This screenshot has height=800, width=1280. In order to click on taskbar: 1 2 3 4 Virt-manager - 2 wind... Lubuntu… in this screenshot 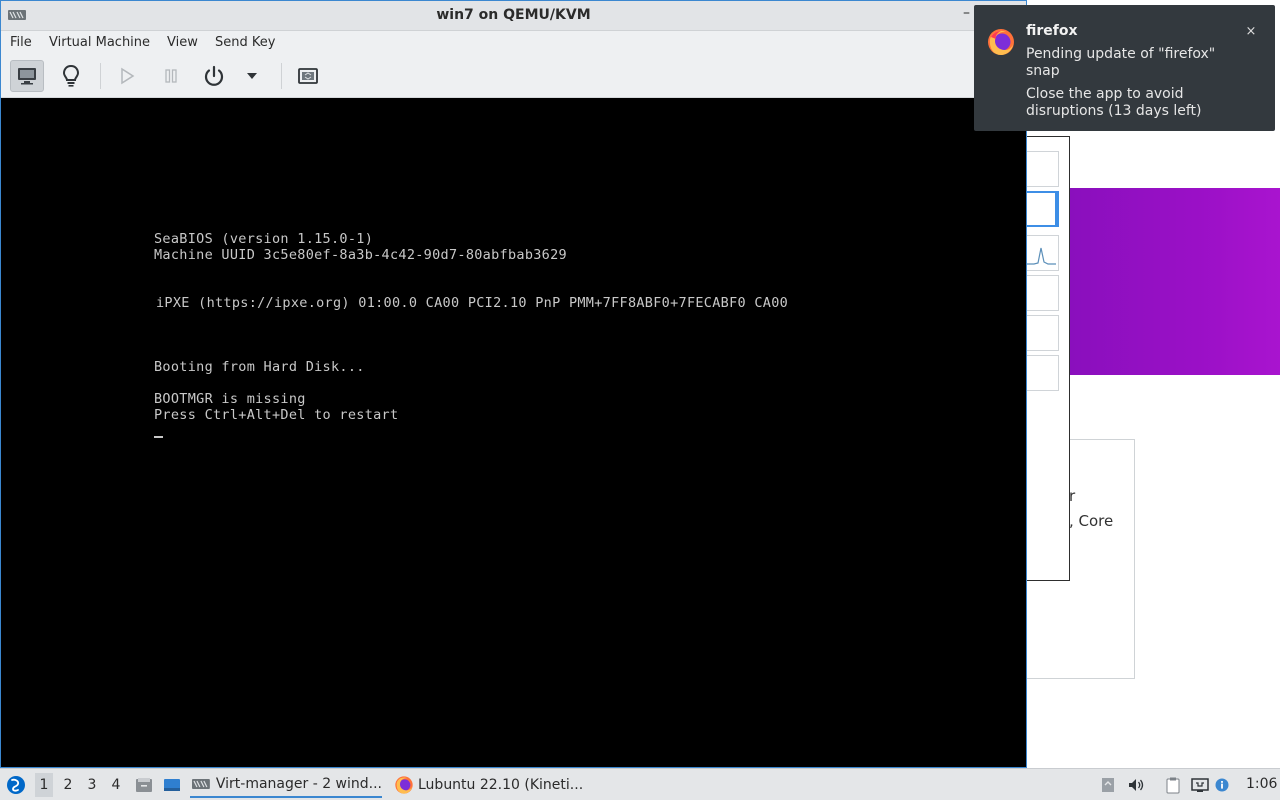, I will do `click(640, 784)`.